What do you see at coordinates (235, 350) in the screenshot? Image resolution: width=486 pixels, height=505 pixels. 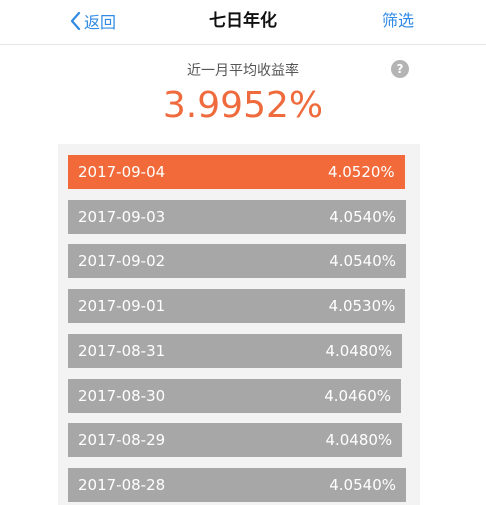 I see `yield-row: 2017-08-31 4.0480%` at bounding box center [235, 350].